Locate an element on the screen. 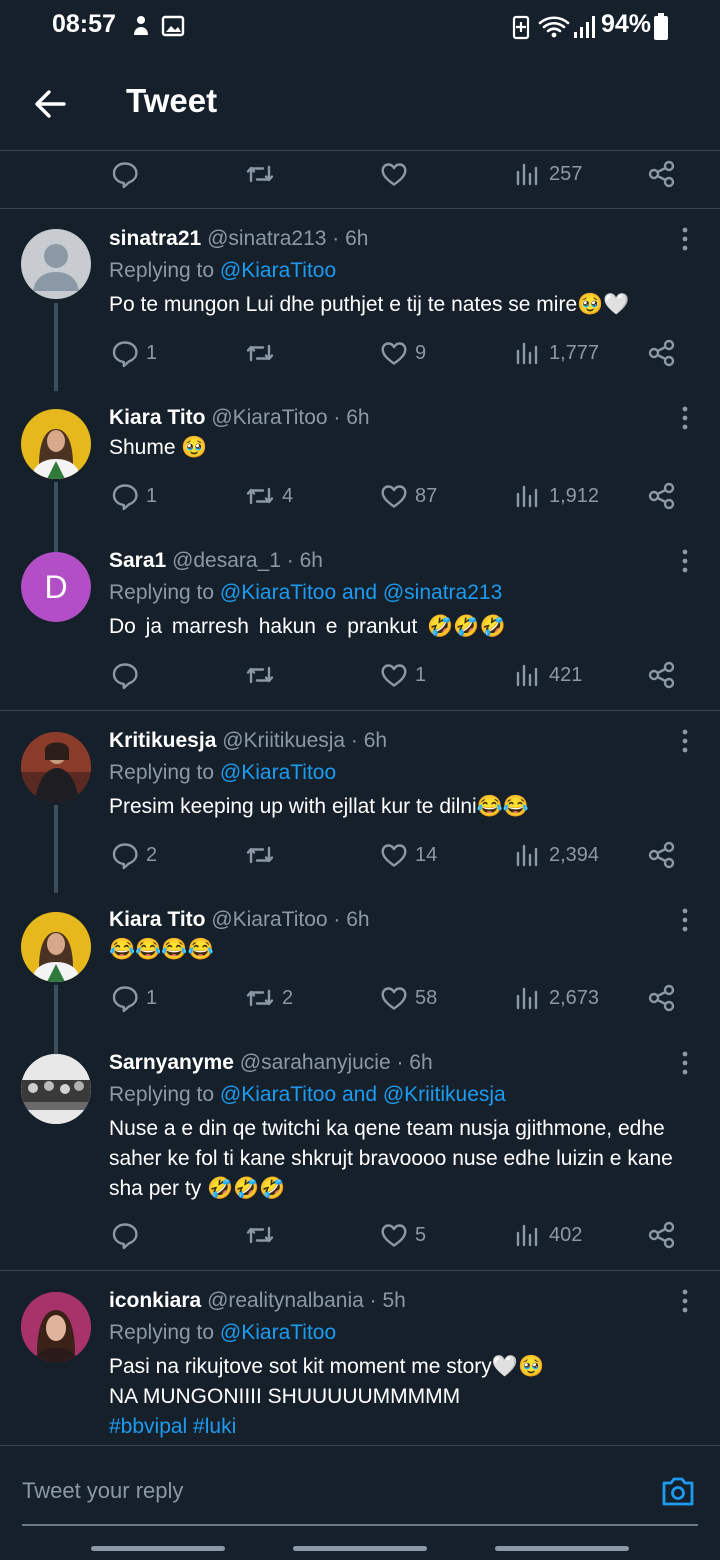 The image size is (720, 1560). views-button: 1,912 is located at coordinates (556, 496).